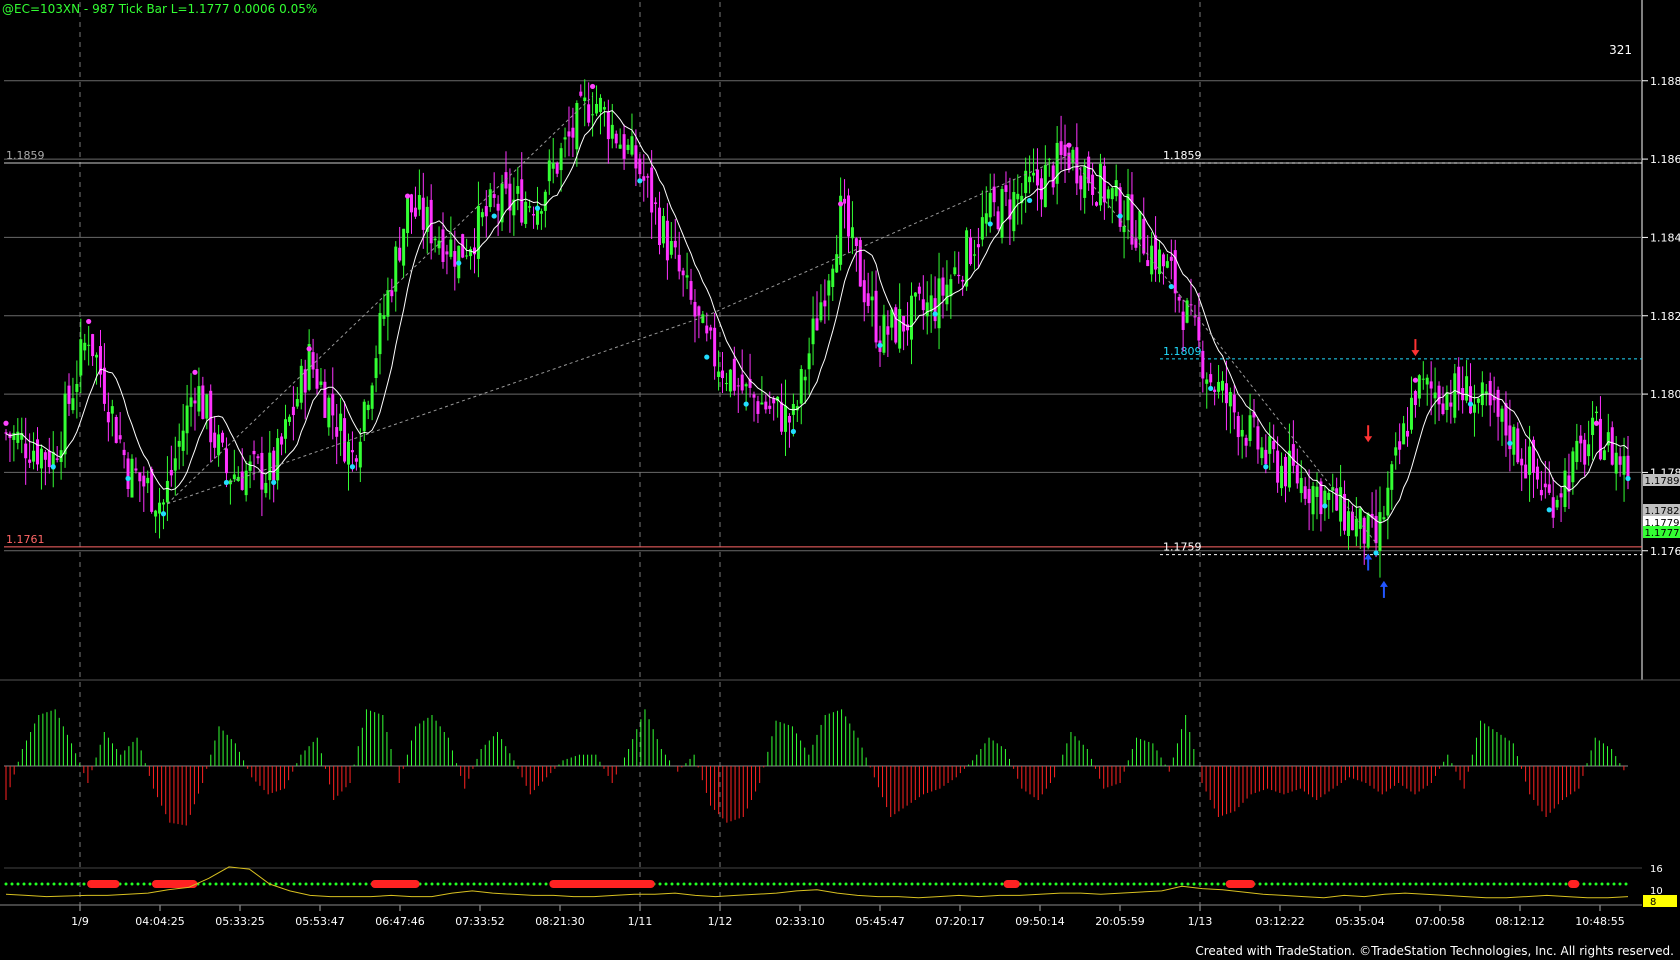 The height and width of the screenshot is (960, 1680). What do you see at coordinates (1039, 921) in the screenshot?
I see `time-tick-label: 09:50:14` at bounding box center [1039, 921].